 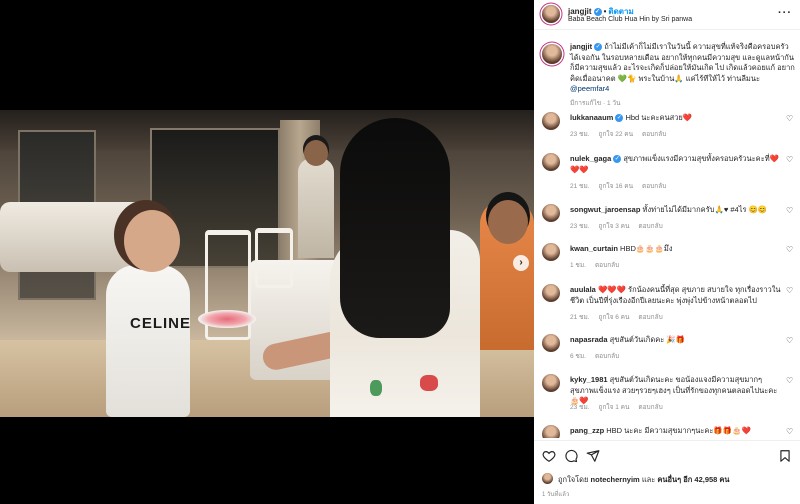 I want to click on comment-item: kwan_curtain HBD🎂🎂🎂มึง 1 ชม. ตอบกลับ ♡, so click(x=670, y=265).